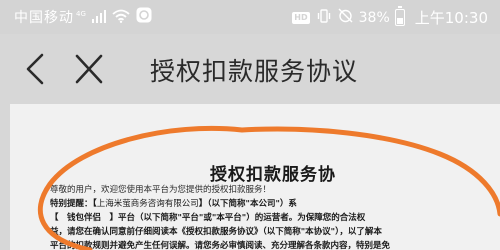 The image size is (500, 250). Describe the element at coordinates (254, 71) in the screenshot. I see `page-title: 授权扣款服务协议` at that location.